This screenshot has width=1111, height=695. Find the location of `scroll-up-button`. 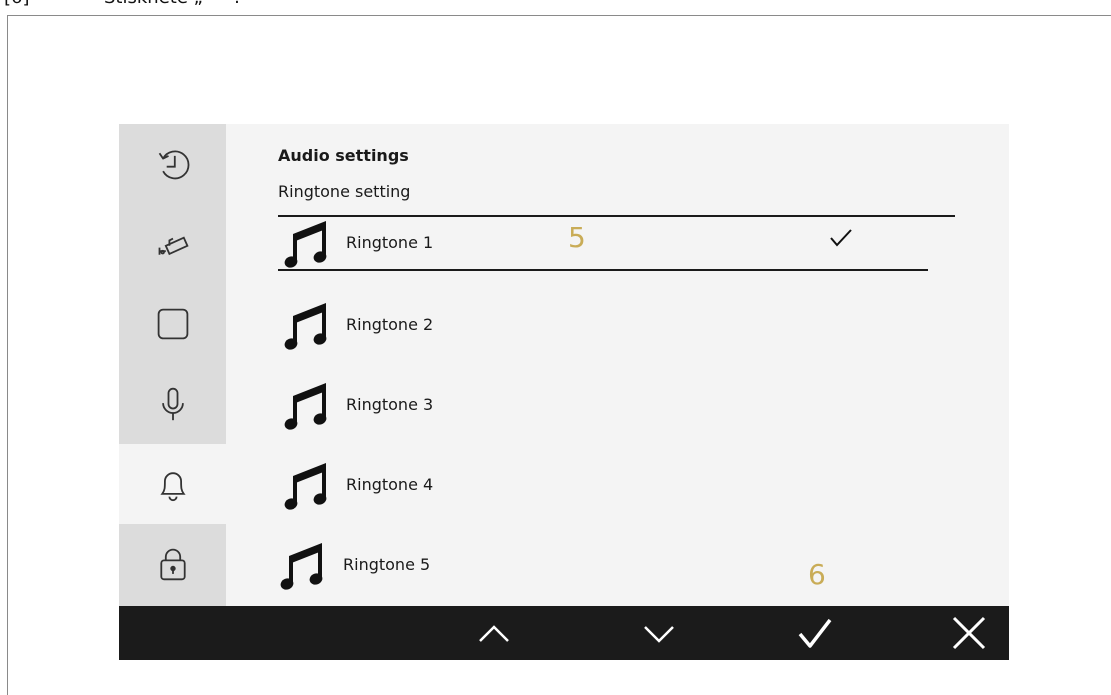

scroll-up-button is located at coordinates (494, 633).